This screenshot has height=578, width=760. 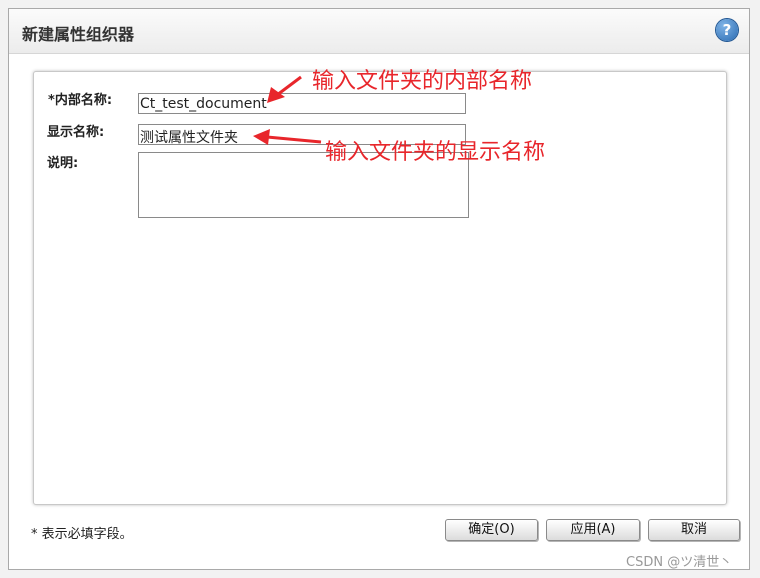 What do you see at coordinates (694, 530) in the screenshot?
I see `cancel-button: 取消` at bounding box center [694, 530].